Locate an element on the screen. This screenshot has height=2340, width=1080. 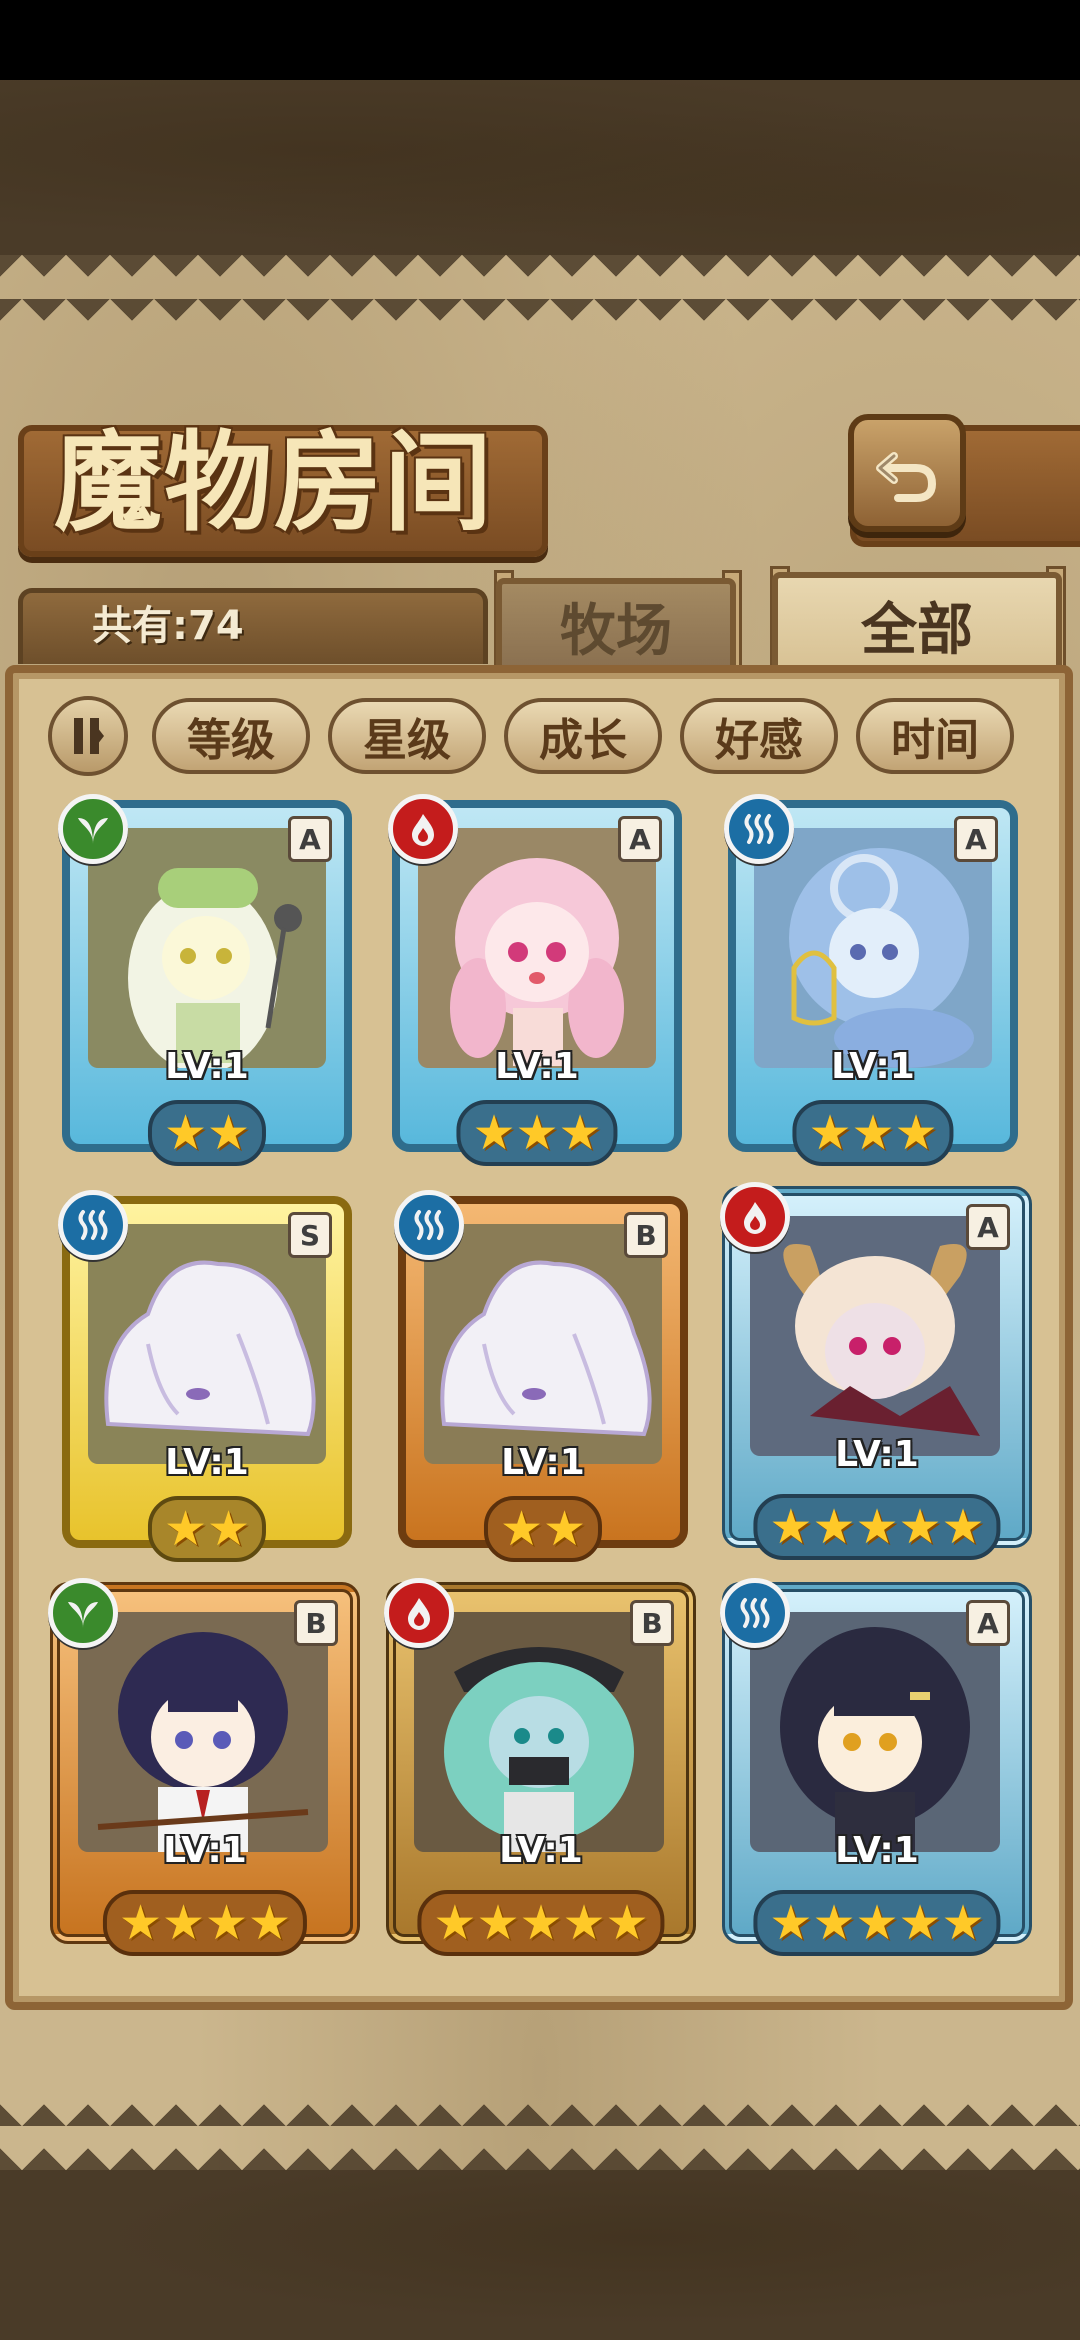
monster-card: S LV:1 ★★ is located at coordinates (205, 1376).